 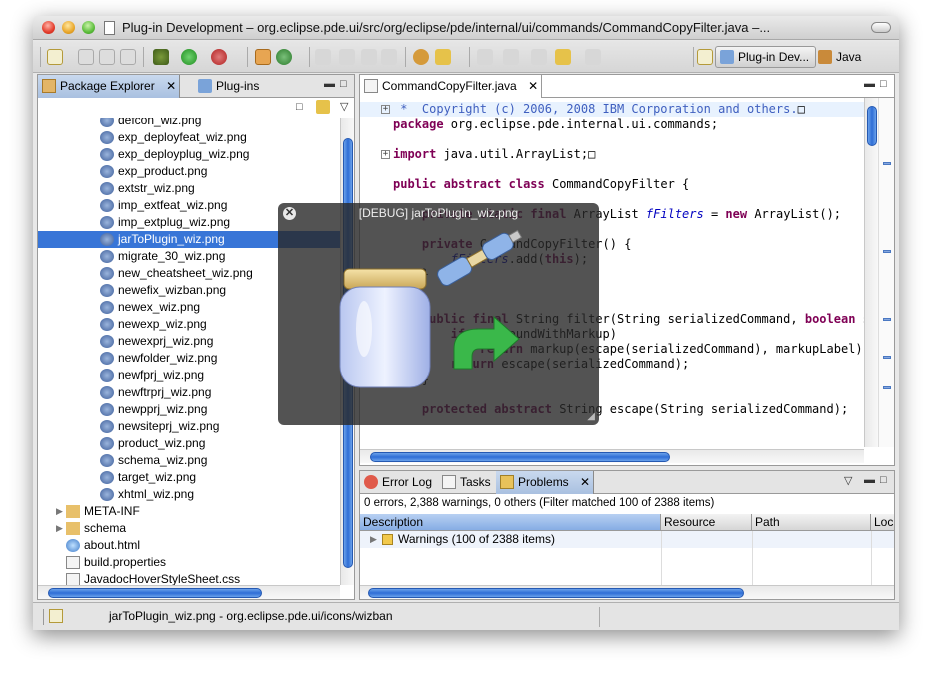 What do you see at coordinates (485, 57) in the screenshot?
I see `next-annotation-icon` at bounding box center [485, 57].